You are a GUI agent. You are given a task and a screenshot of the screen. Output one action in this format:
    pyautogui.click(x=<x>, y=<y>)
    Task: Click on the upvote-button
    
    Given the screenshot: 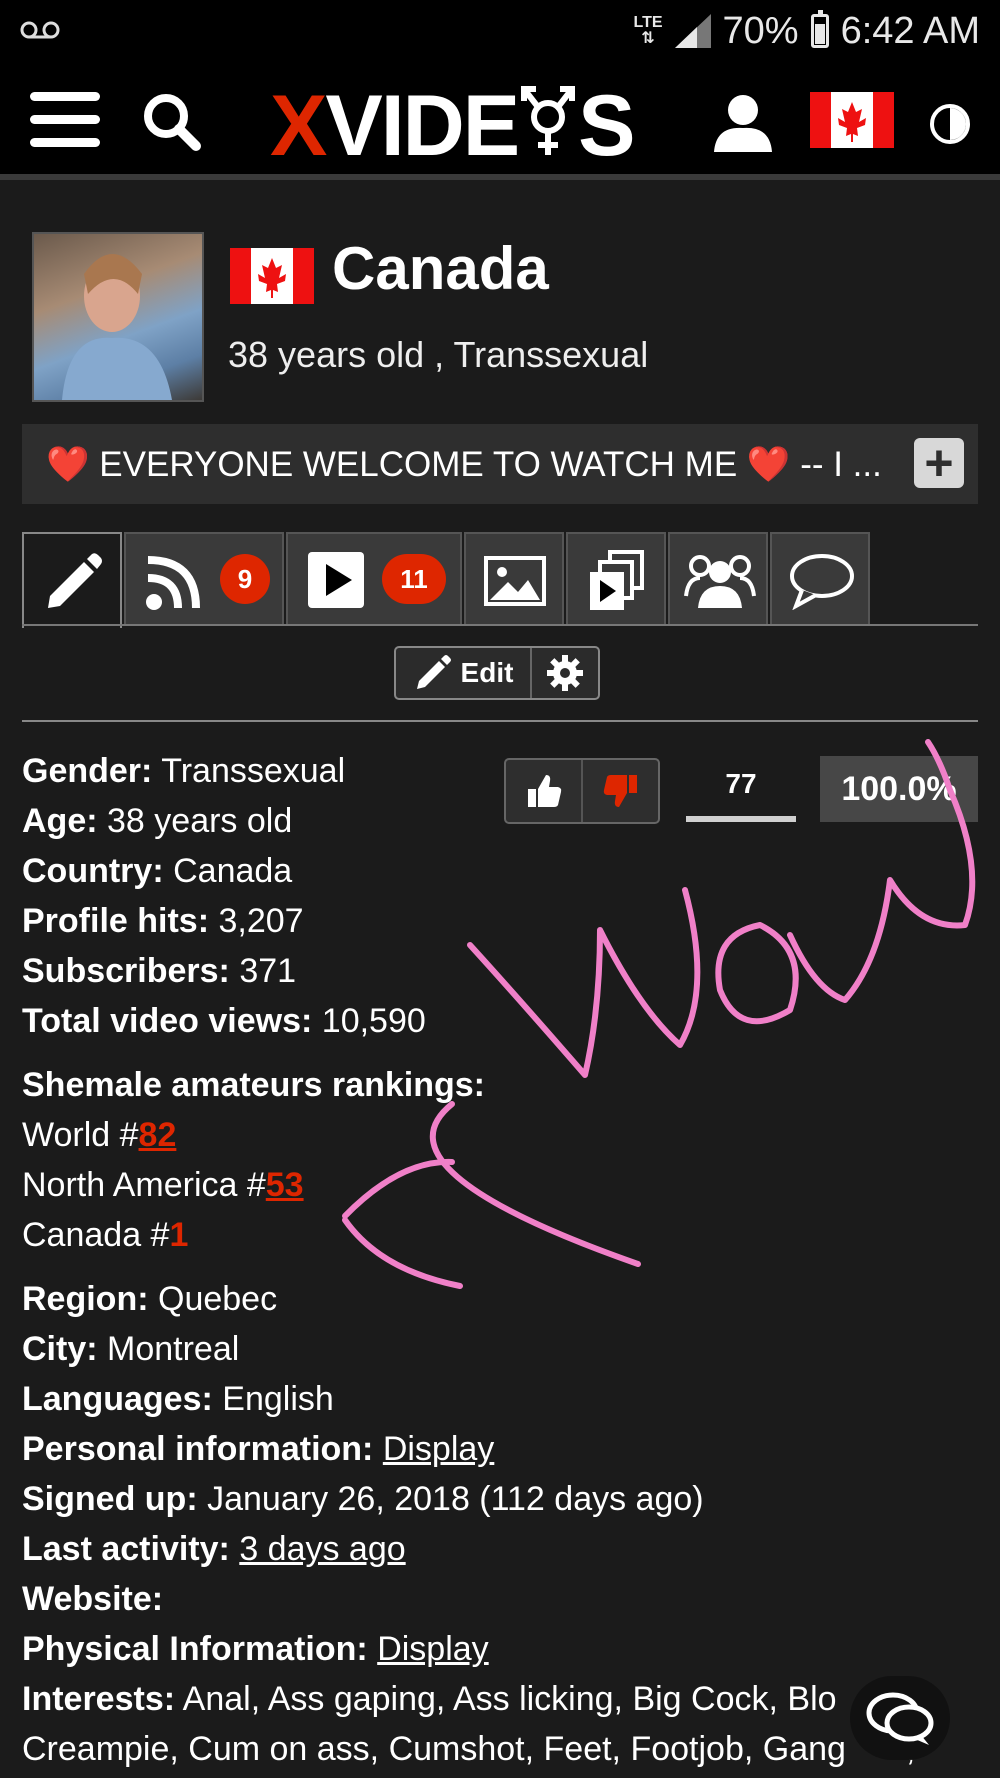 What is the action you would take?
    pyautogui.click(x=544, y=791)
    